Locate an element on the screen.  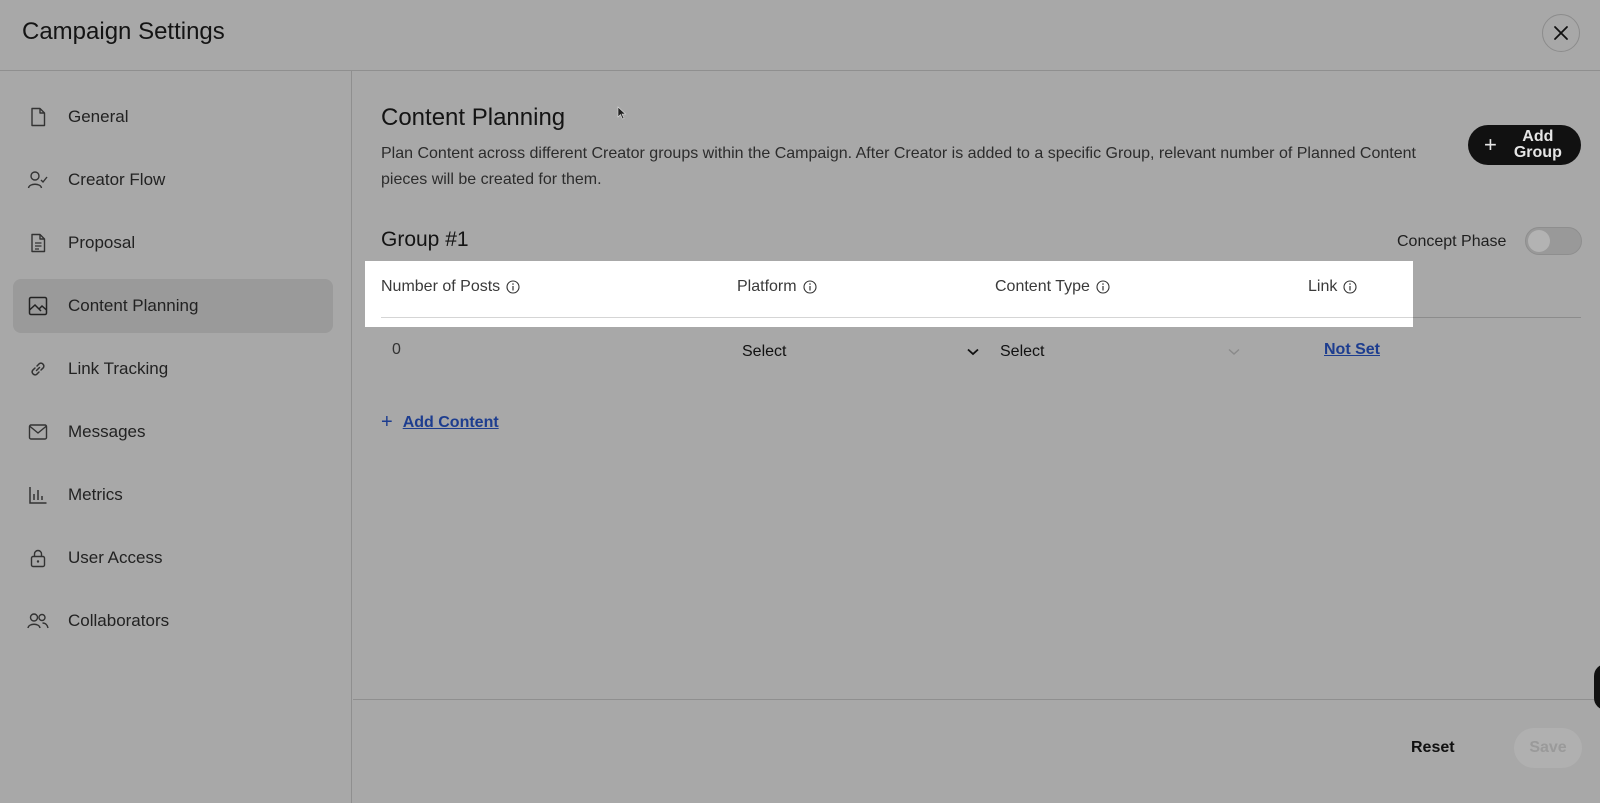
modal-title: Campaign Settings is located at coordinates (123, 31).